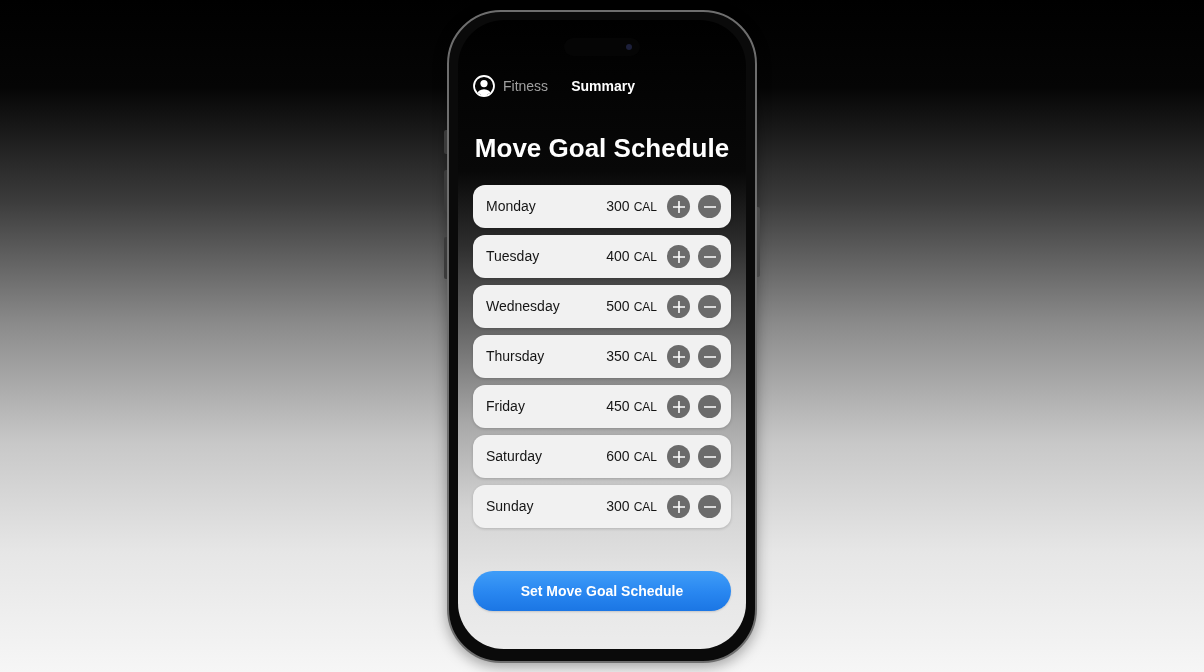 Image resolution: width=1204 pixels, height=672 pixels. What do you see at coordinates (603, 86) in the screenshot?
I see `screen-title: Summary` at bounding box center [603, 86].